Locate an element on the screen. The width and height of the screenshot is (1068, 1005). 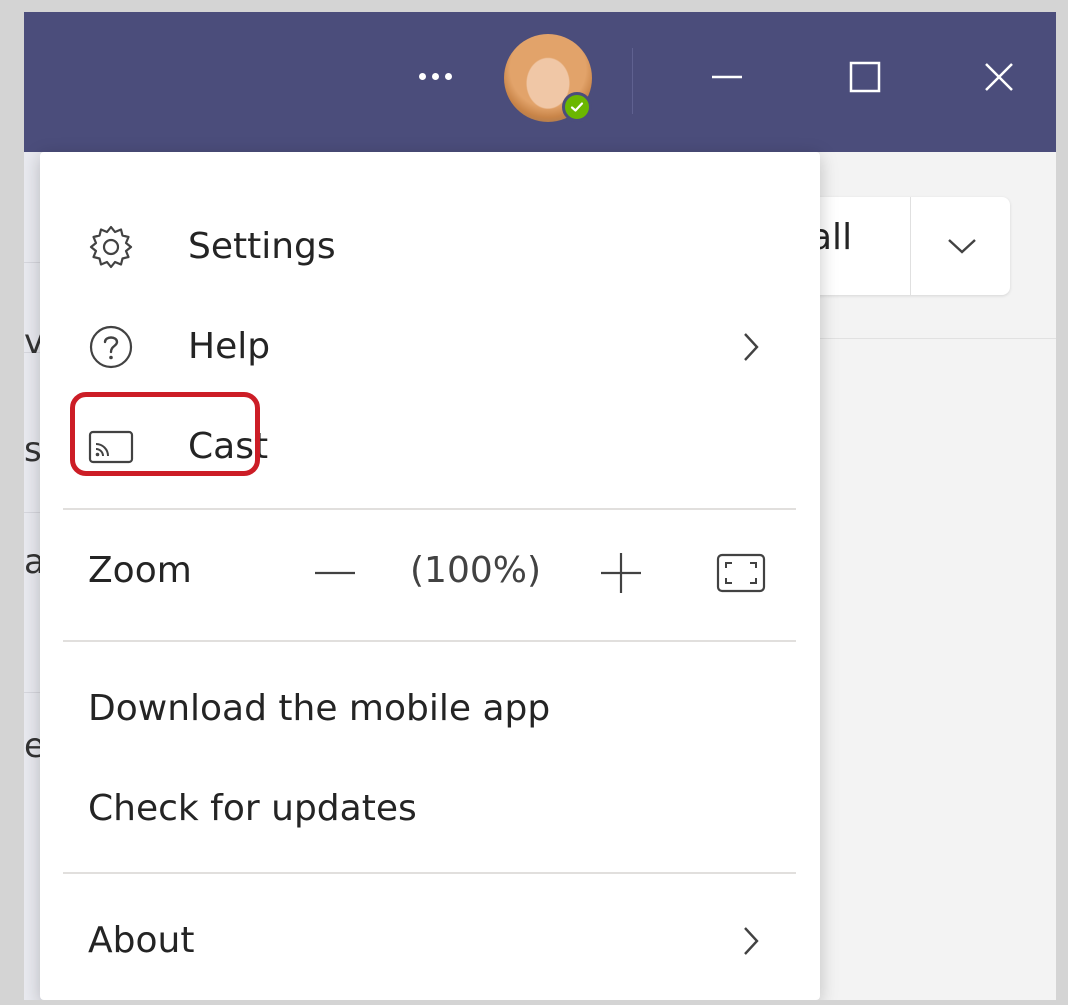
more-options-button is located at coordinates (435, 76).